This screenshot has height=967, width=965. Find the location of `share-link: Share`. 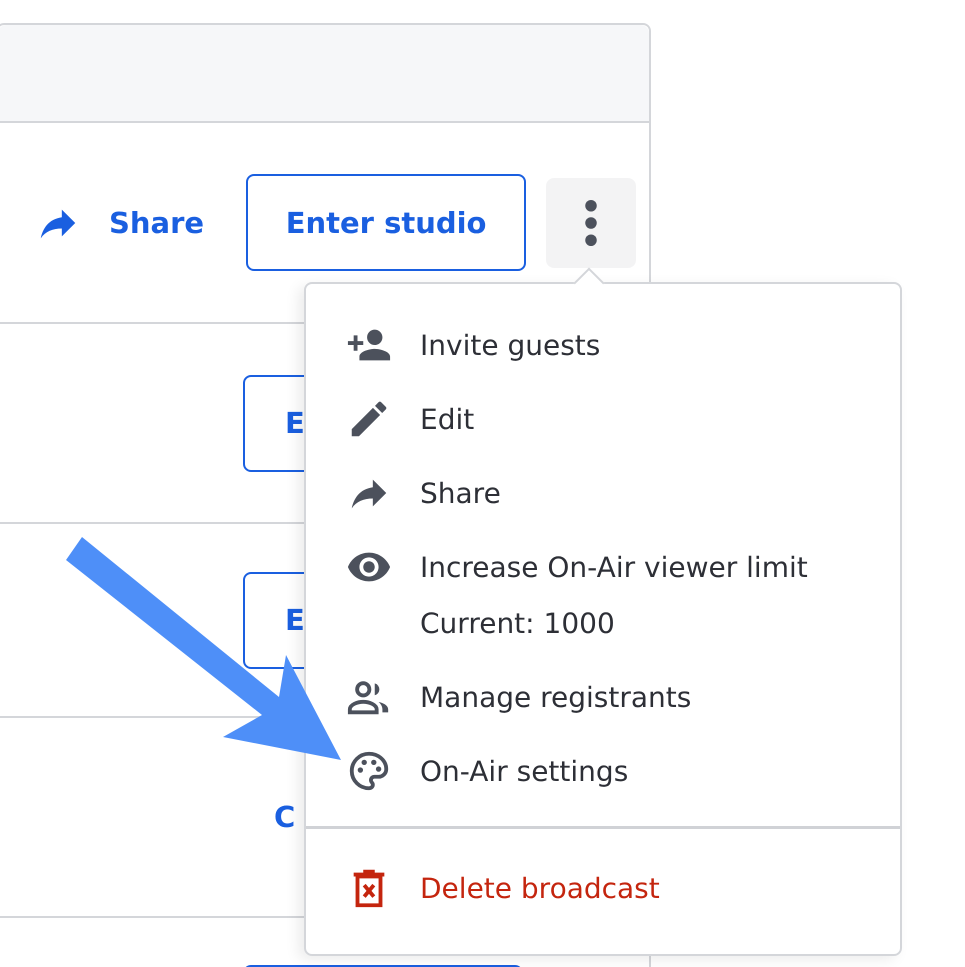

share-link: Share is located at coordinates (119, 223).